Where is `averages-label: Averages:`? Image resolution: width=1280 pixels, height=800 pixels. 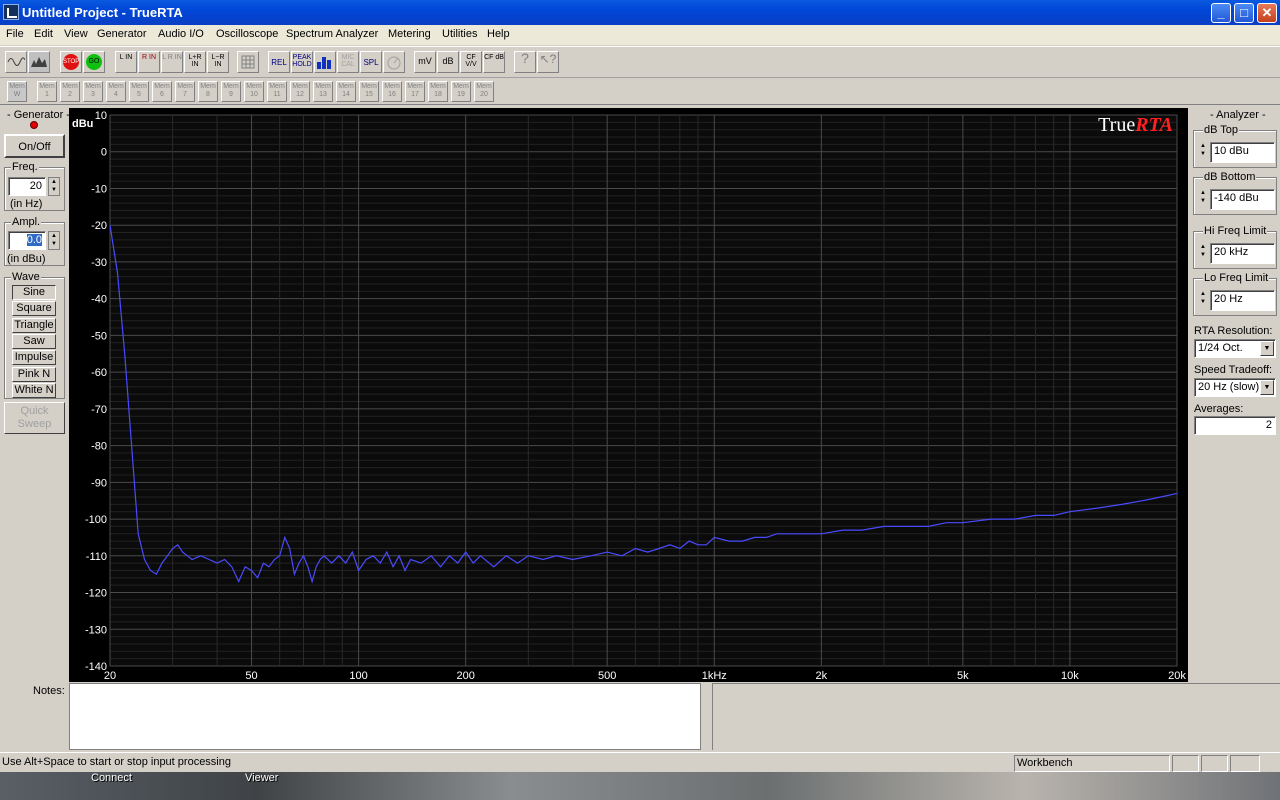 averages-label: Averages: is located at coordinates (1219, 409).